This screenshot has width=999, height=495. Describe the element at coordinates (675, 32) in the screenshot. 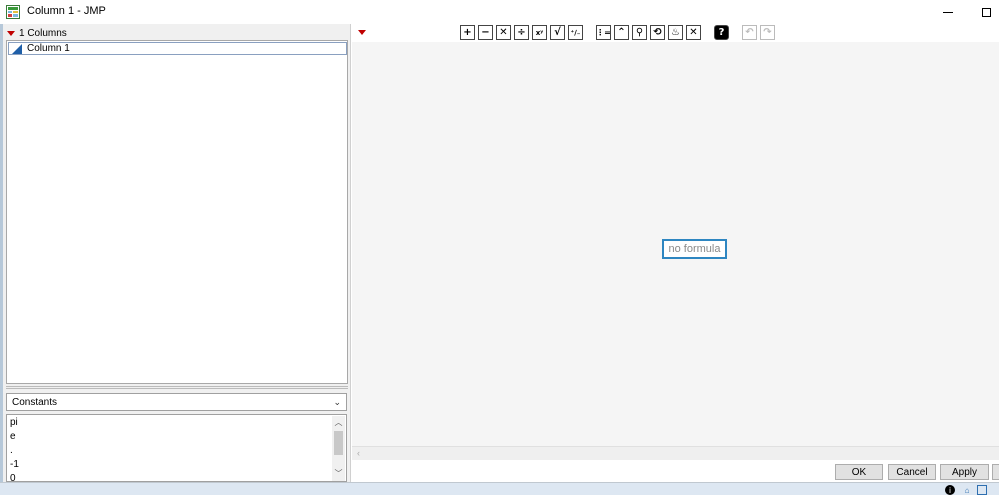

I see `unthrow-icon: ♨` at that location.